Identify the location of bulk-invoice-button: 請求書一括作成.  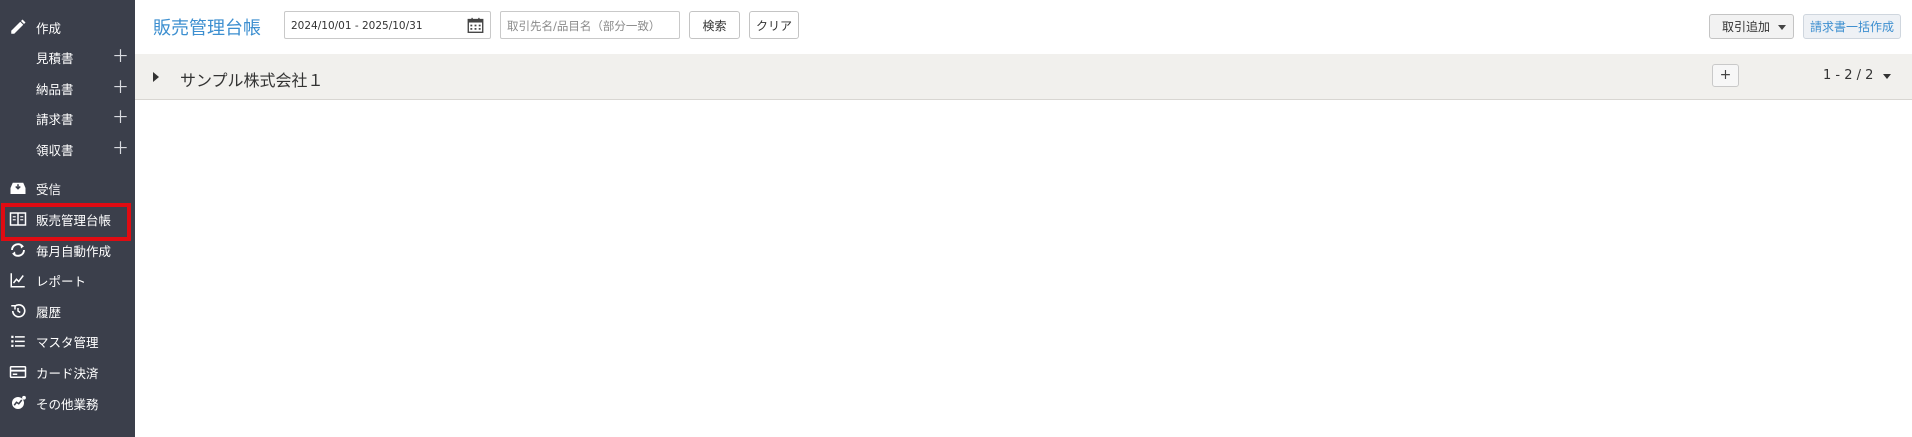
(1852, 26).